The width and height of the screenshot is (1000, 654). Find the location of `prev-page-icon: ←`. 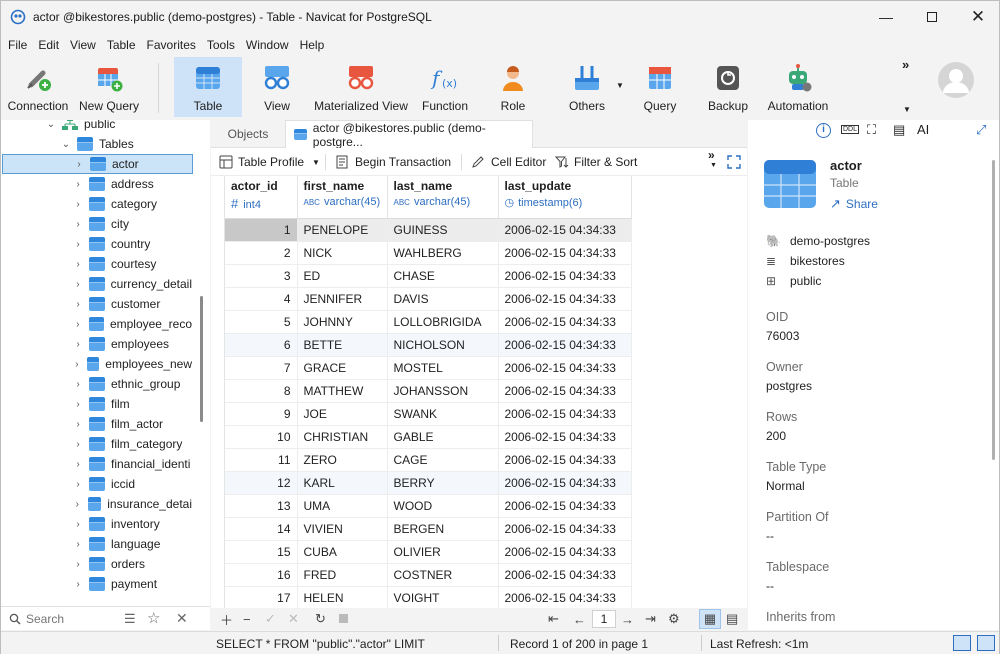

prev-page-icon: ← is located at coordinates (579, 619).